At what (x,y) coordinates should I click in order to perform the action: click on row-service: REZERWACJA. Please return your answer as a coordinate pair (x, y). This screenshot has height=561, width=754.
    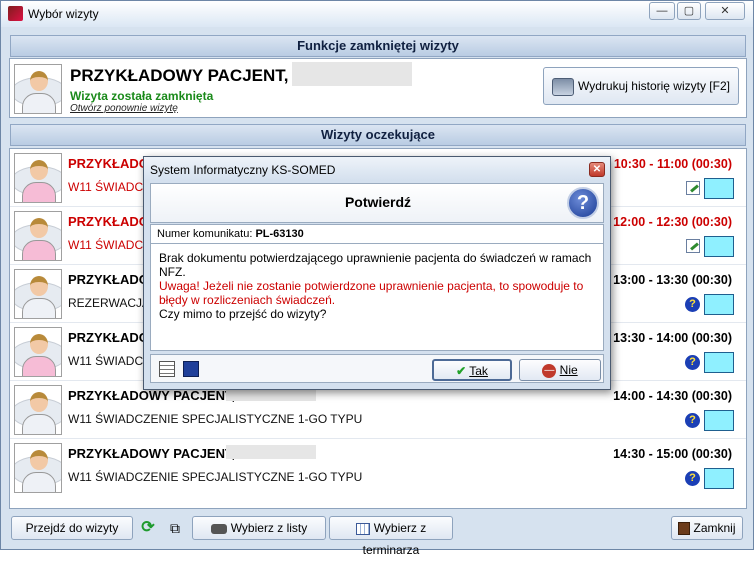
    Looking at the image, I should click on (109, 303).